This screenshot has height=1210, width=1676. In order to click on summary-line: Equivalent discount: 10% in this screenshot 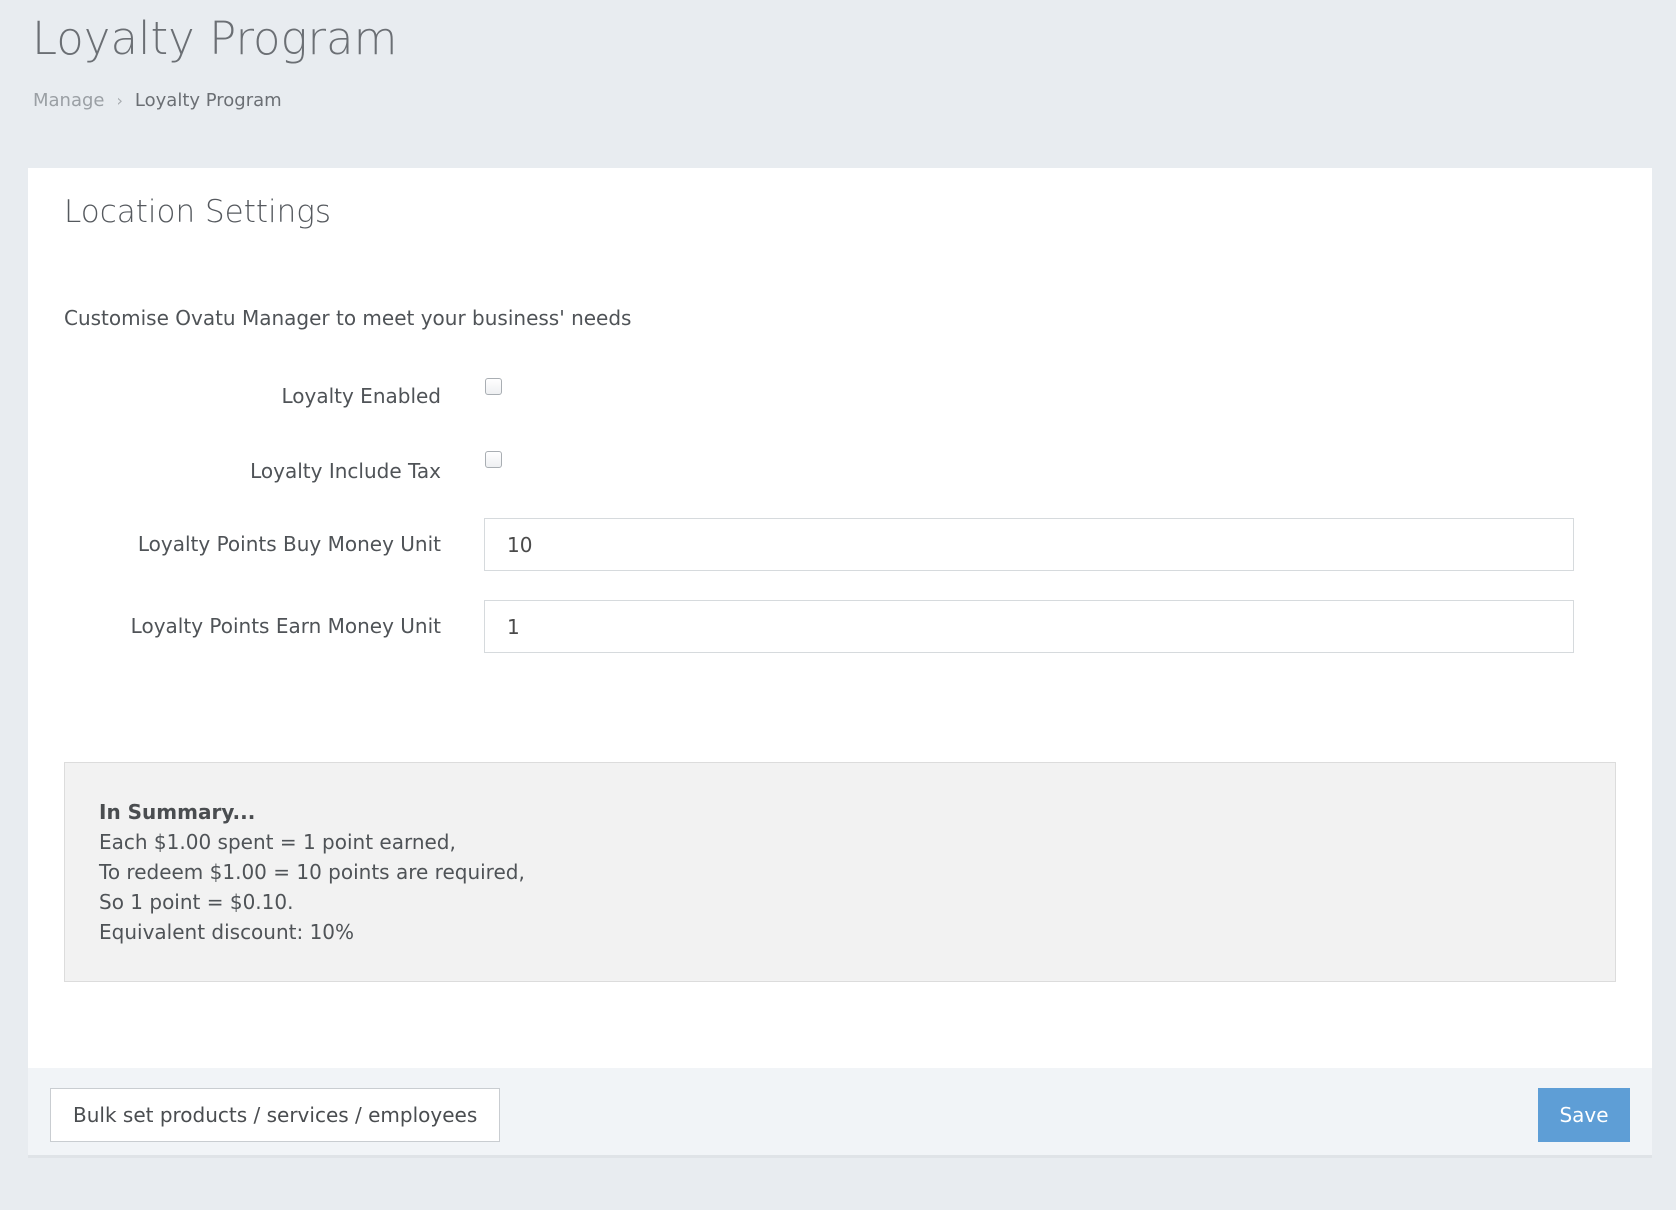, I will do `click(227, 932)`.